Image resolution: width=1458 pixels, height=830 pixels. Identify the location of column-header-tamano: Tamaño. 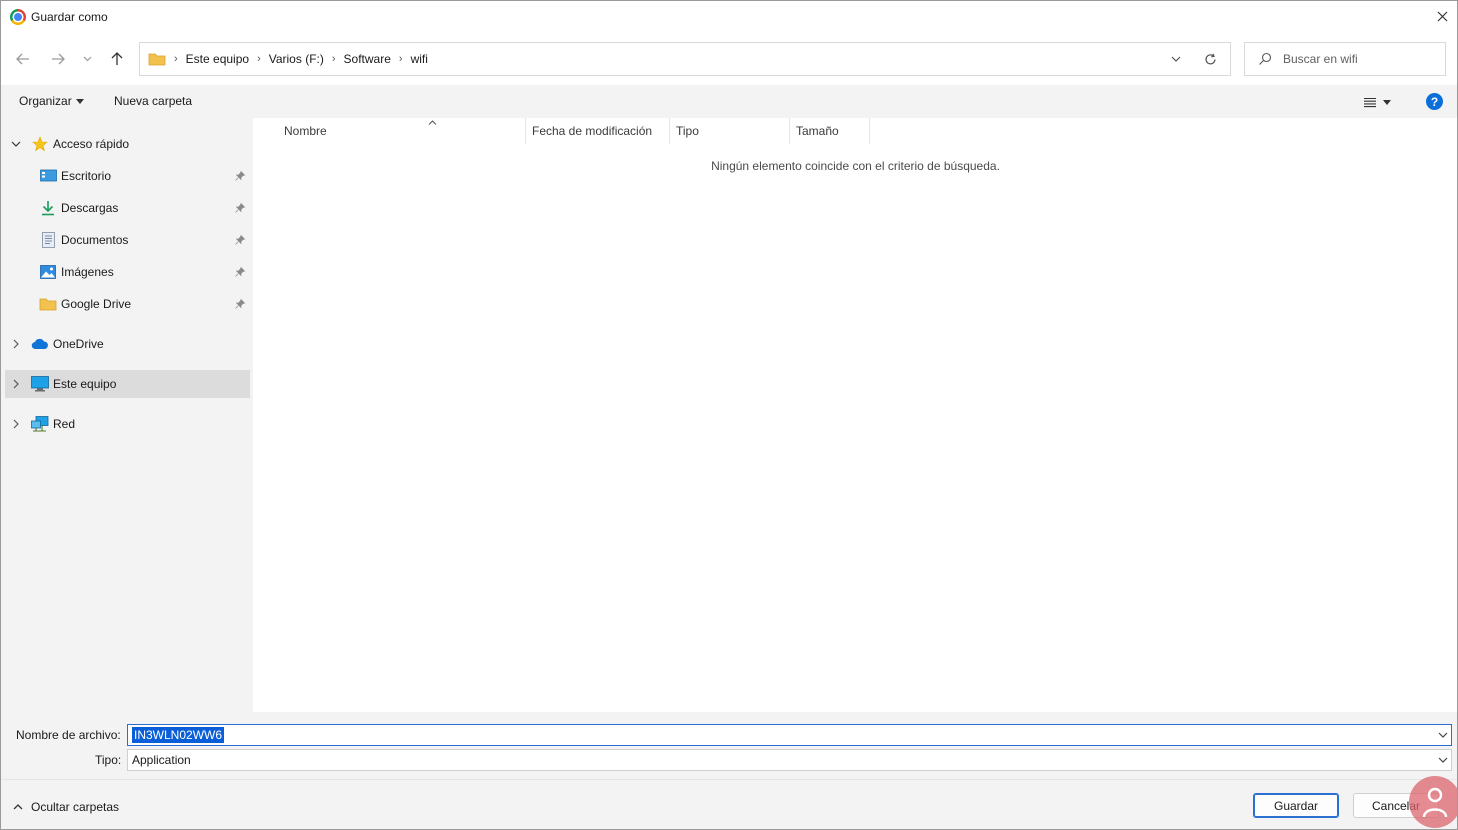
(817, 131).